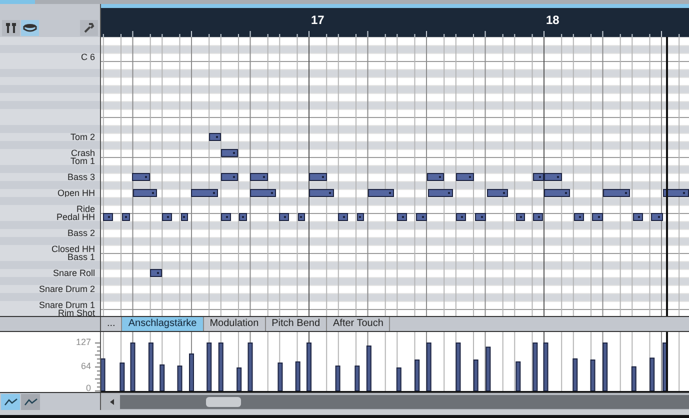  I want to click on settings-button, so click(89, 28).